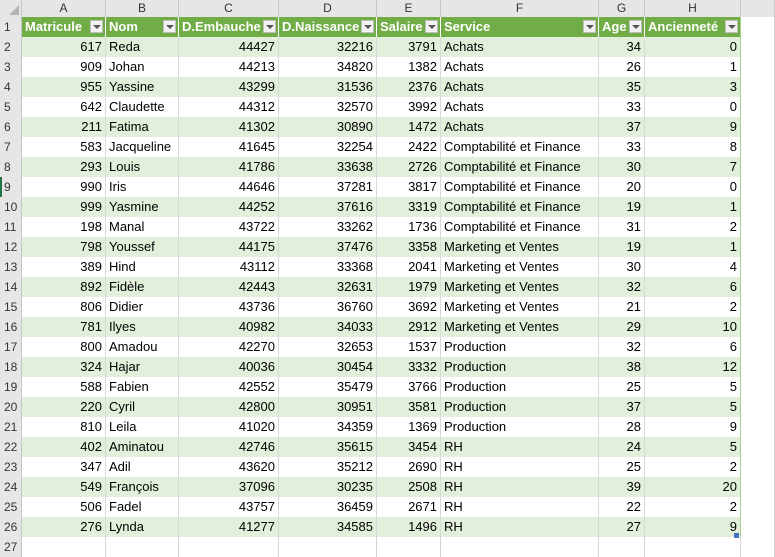 The height and width of the screenshot is (557, 775). What do you see at coordinates (409, 527) in the screenshot?
I see `cell-salaire: 1496` at bounding box center [409, 527].